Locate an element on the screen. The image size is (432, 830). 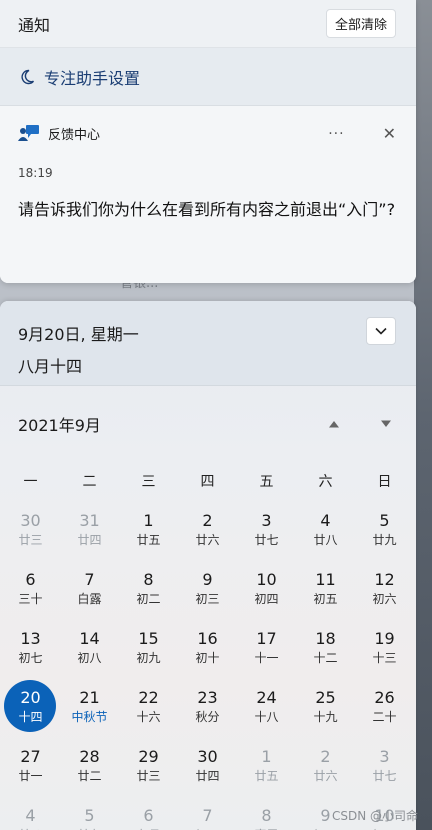
lunar-day: 秋分 is located at coordinates (207, 716).